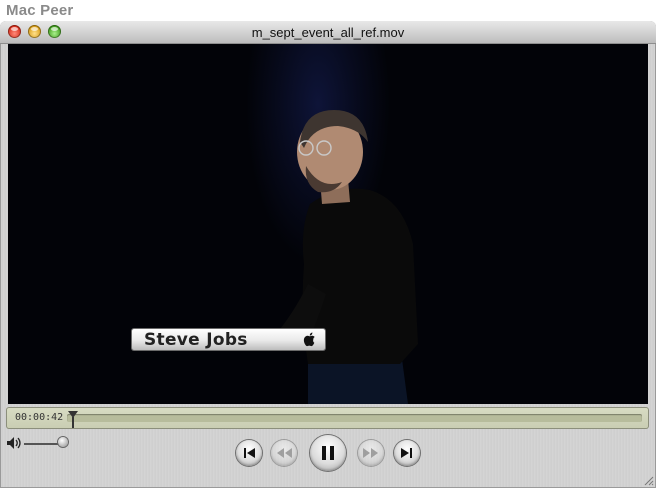  What do you see at coordinates (14, 443) in the screenshot?
I see `speaker-icon` at bounding box center [14, 443].